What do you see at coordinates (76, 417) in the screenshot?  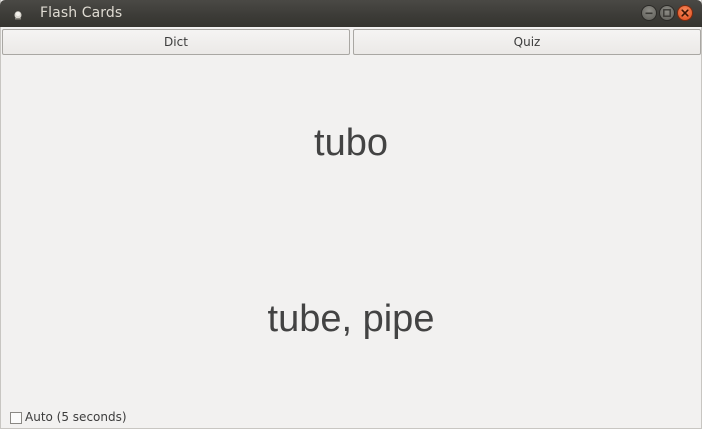 I see `auto-checkbox-label: Auto (5 seconds)` at bounding box center [76, 417].